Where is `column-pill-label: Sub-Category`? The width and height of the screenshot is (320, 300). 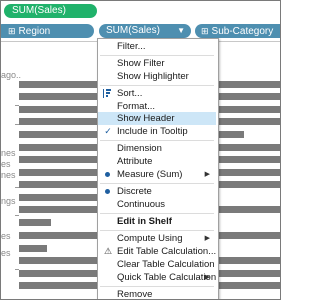 column-pill-label: Sub-Category is located at coordinates (242, 31).